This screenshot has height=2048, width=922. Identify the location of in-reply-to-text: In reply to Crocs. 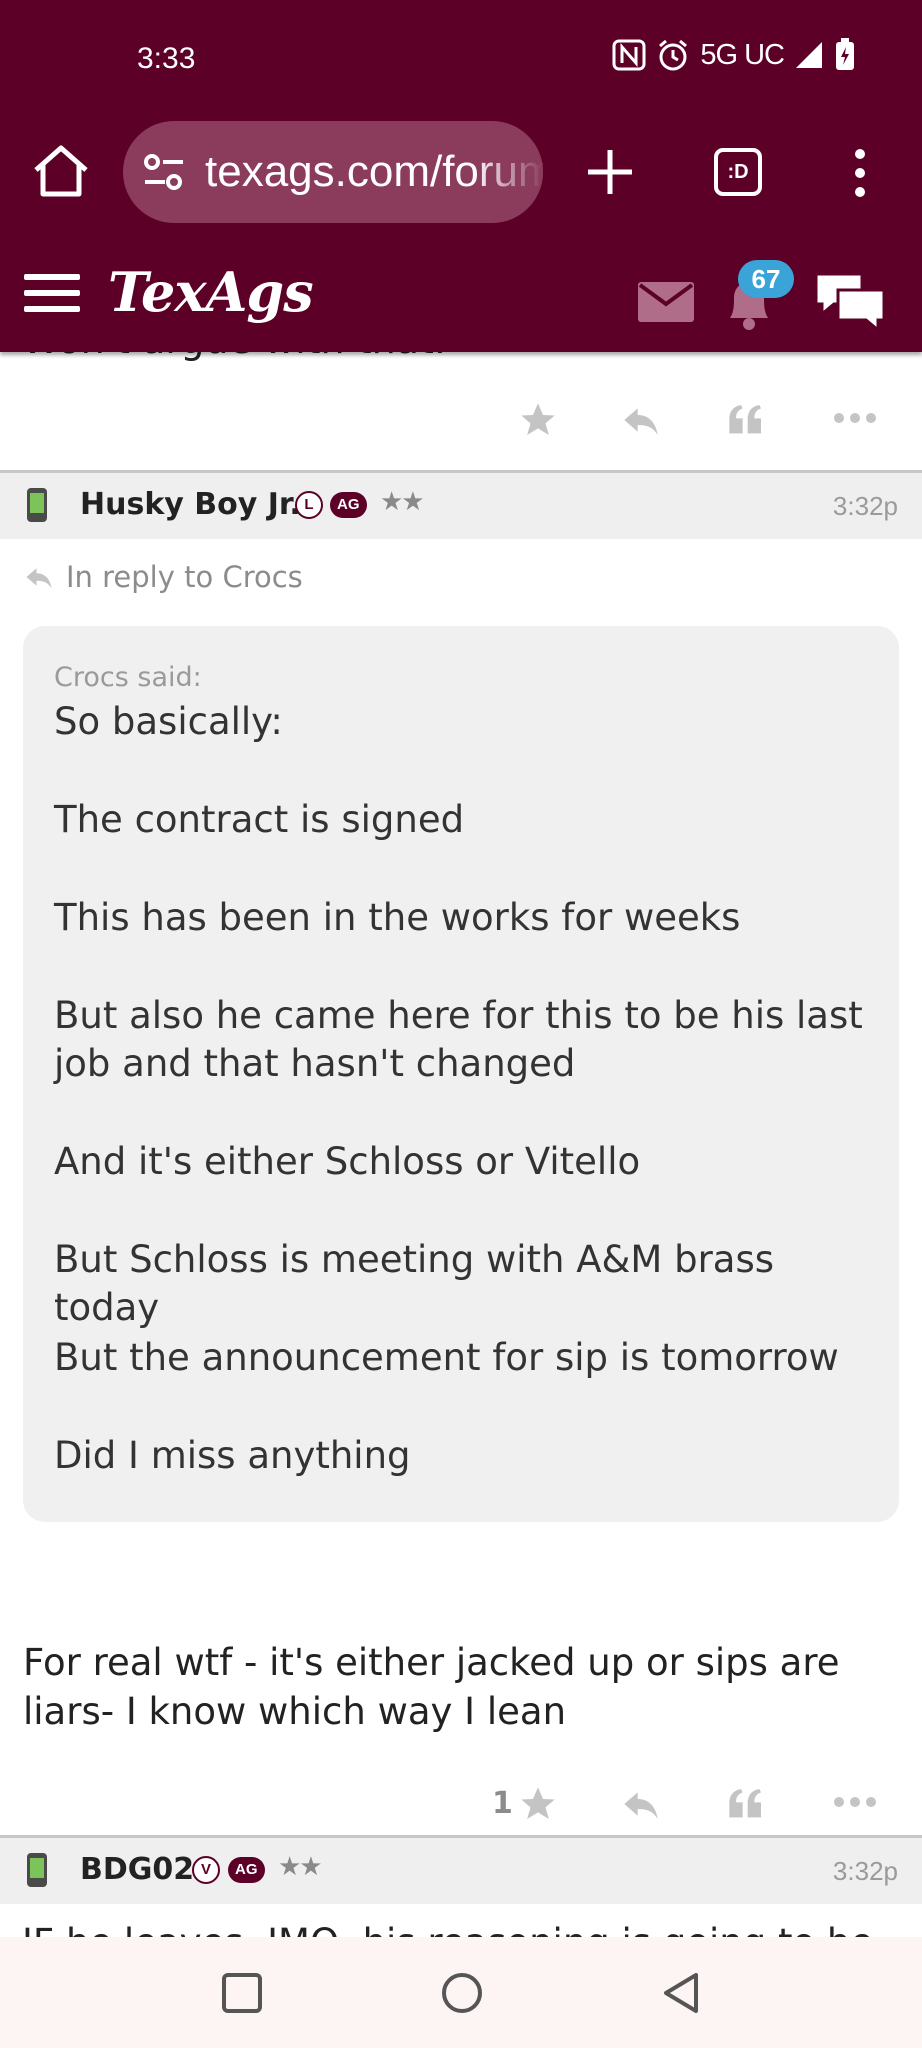
(184, 577).